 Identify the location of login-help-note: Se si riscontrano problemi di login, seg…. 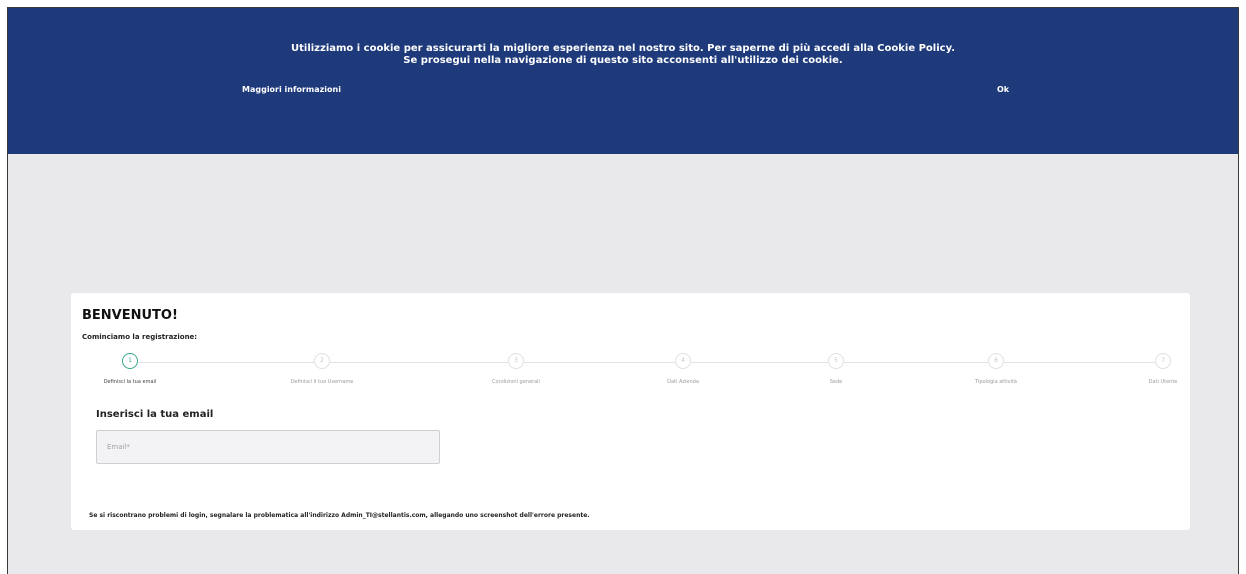
(339, 515).